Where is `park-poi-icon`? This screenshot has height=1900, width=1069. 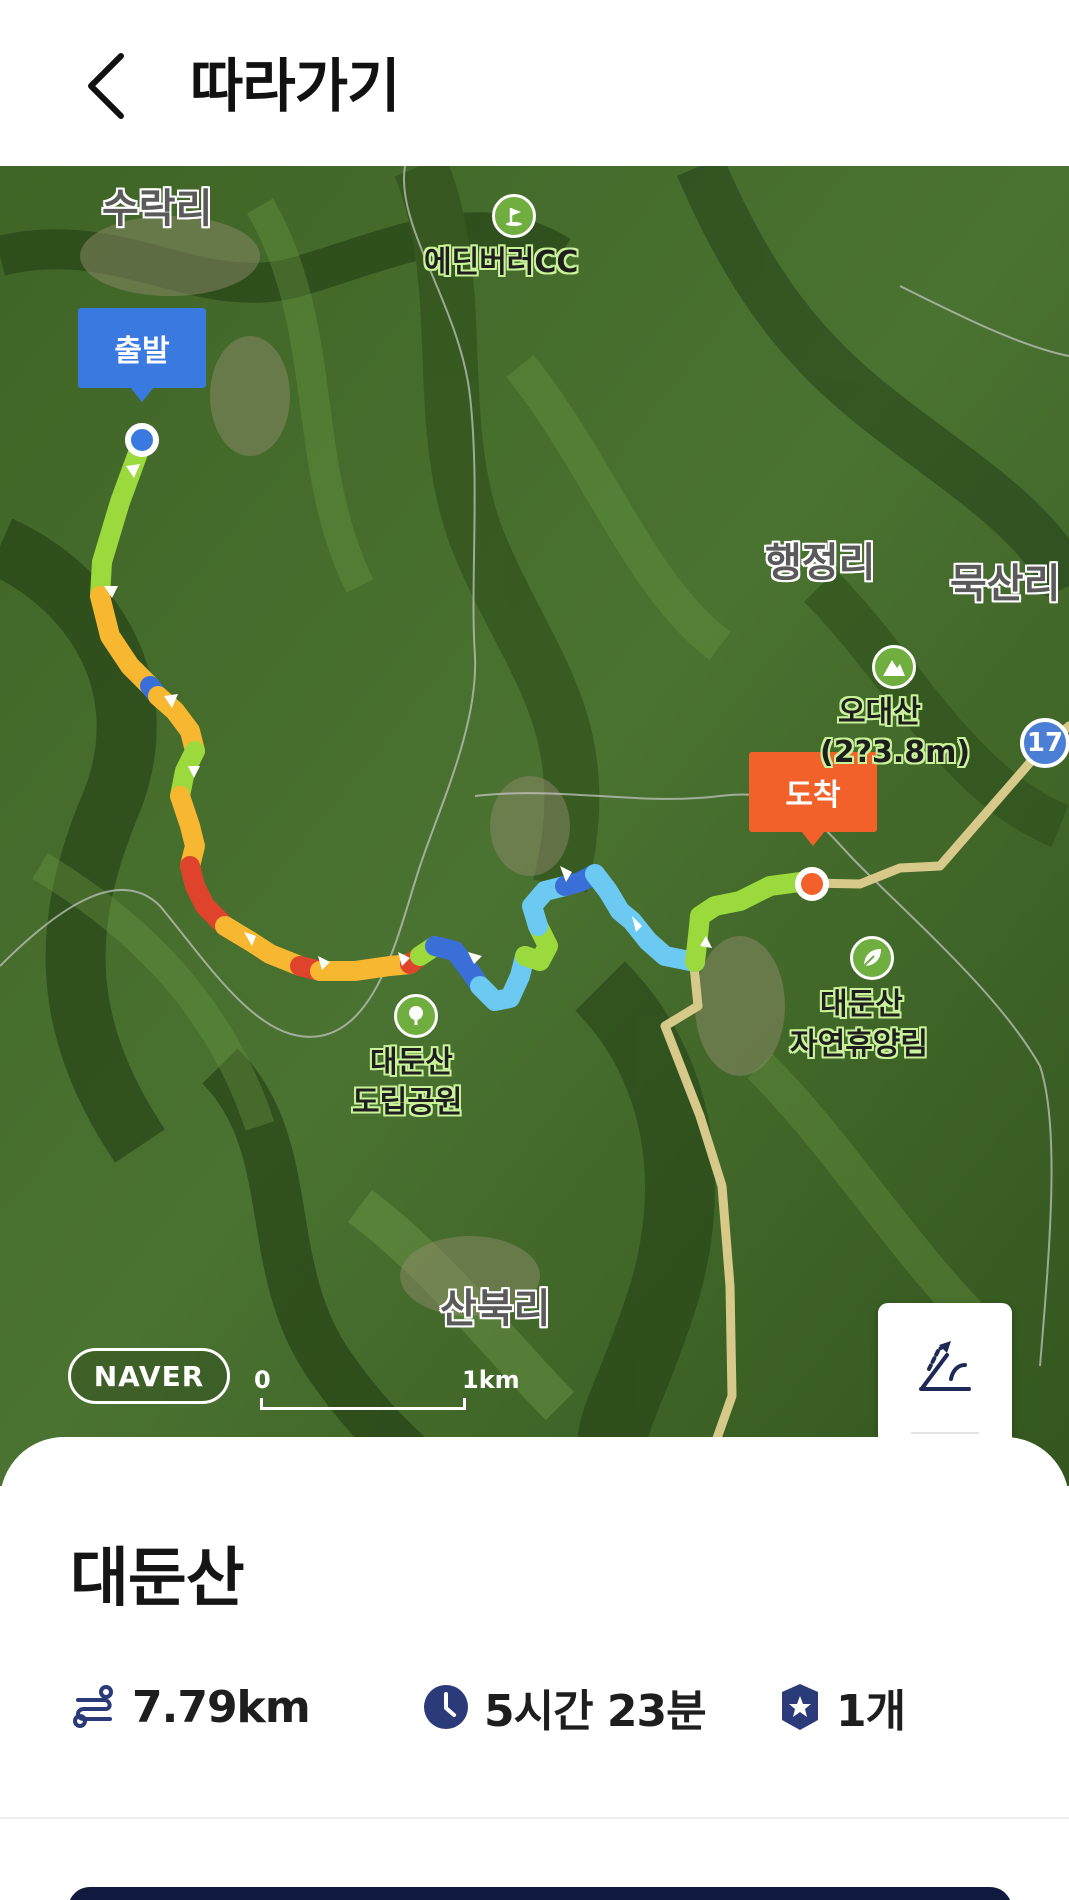
park-poi-icon is located at coordinates (416, 1016).